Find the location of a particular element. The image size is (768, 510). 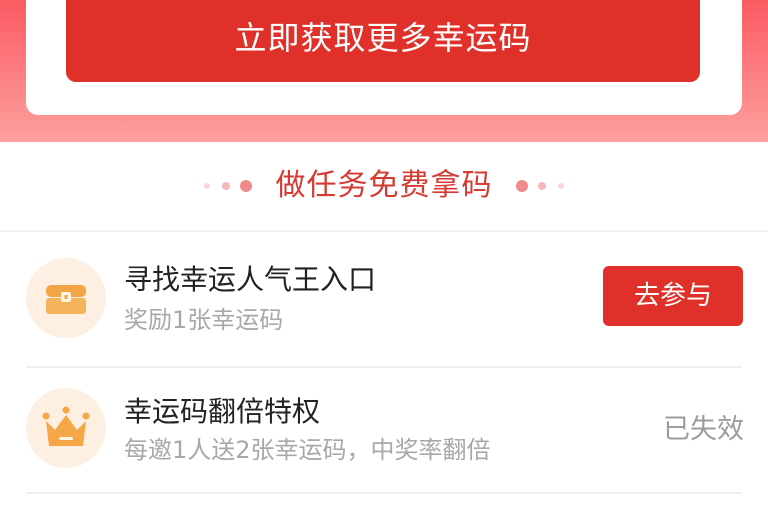

join-task-button: 去参与 is located at coordinates (673, 296).